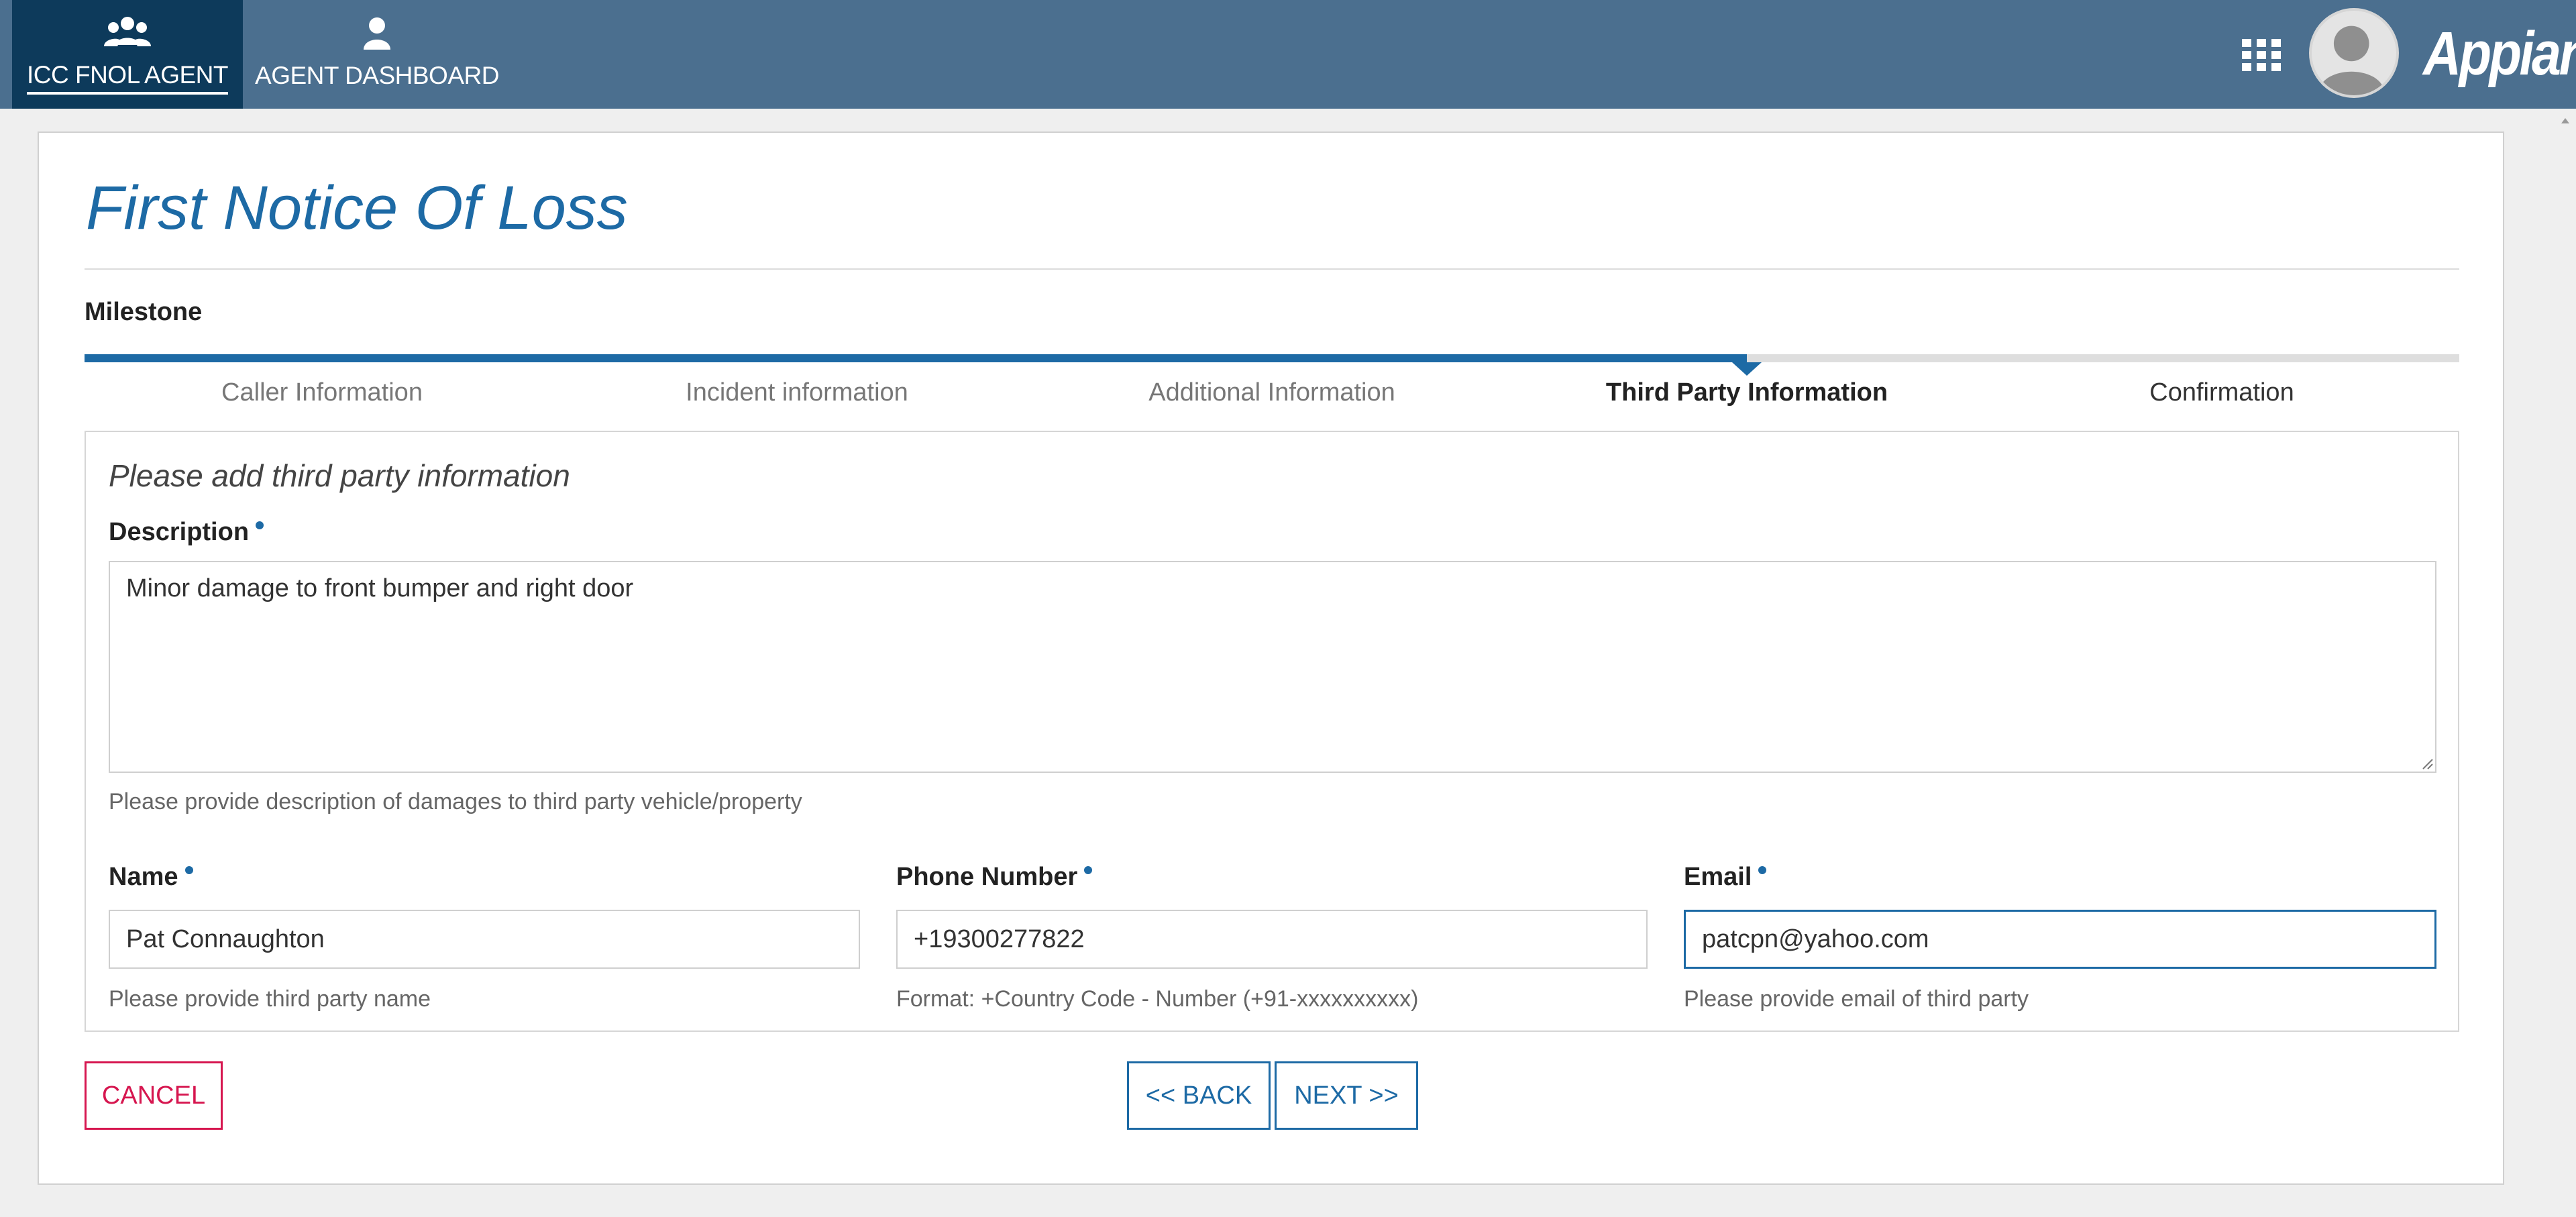 Image resolution: width=2576 pixels, height=1217 pixels. Describe the element at coordinates (1856, 999) in the screenshot. I see `email-help: Please provide email of third party` at that location.